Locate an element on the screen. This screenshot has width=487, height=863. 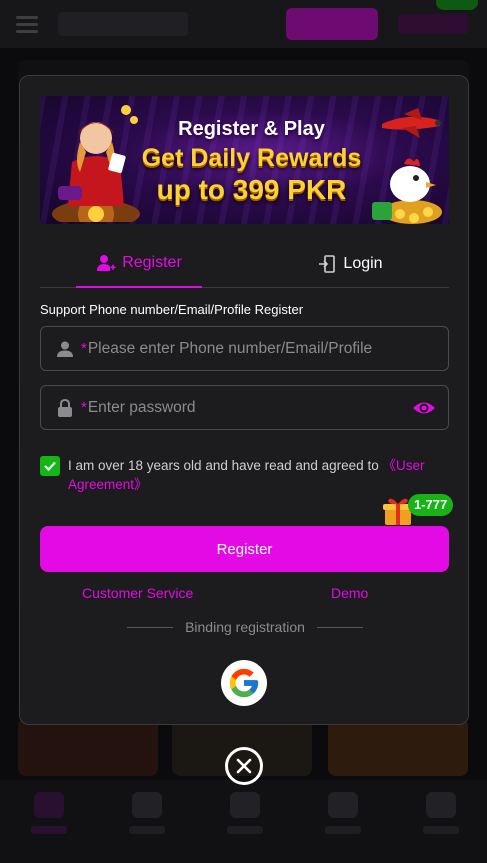
tab-register: Register is located at coordinates (139, 264).